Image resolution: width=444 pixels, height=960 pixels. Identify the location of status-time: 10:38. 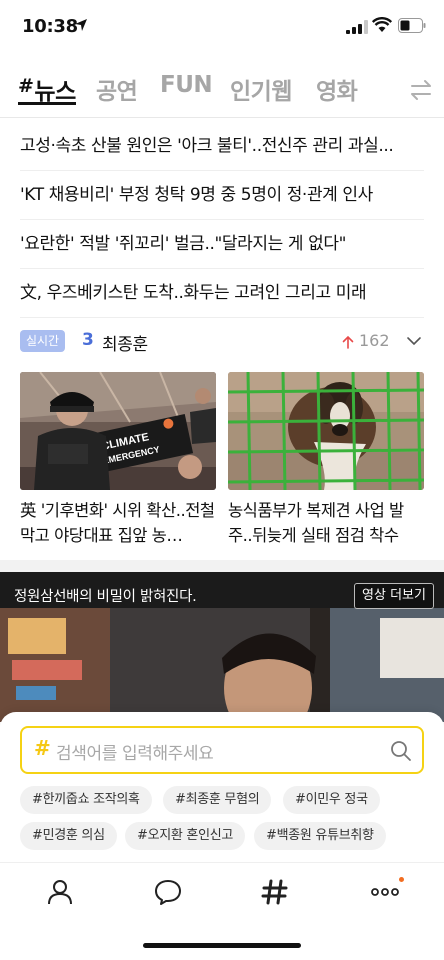
(50, 26).